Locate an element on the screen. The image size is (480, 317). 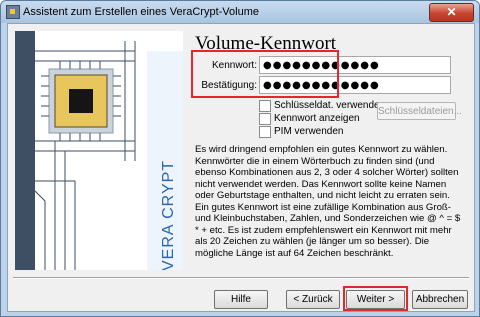
next-button-highlight is located at coordinates (375, 298).